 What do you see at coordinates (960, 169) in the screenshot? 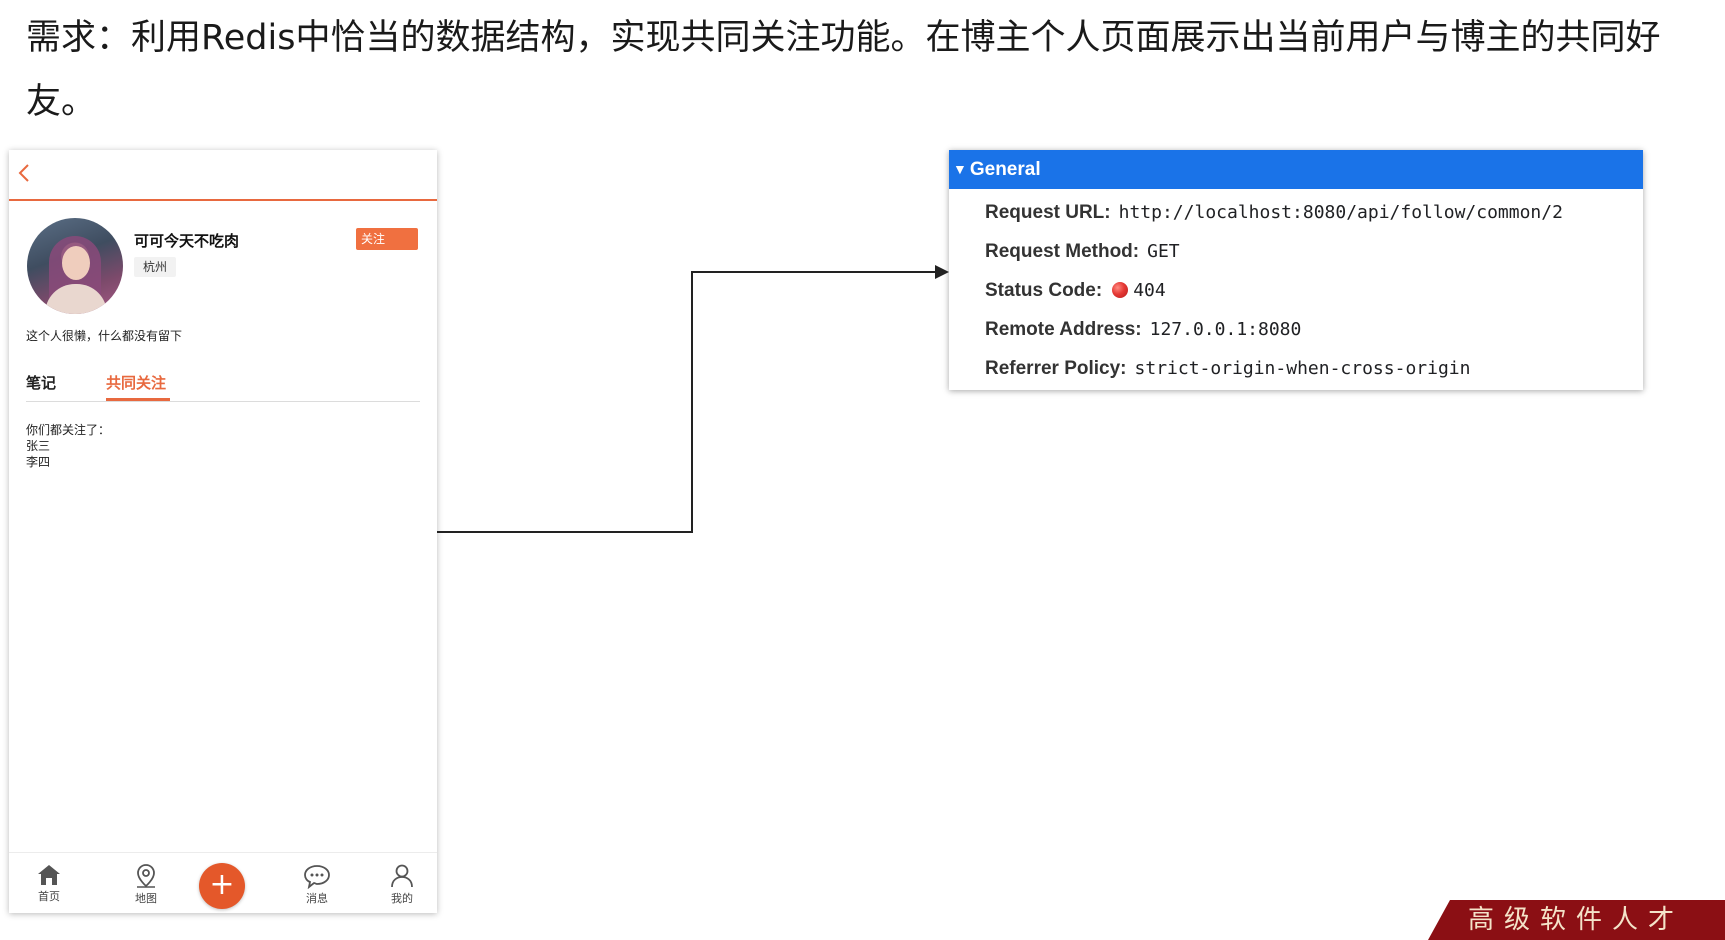
I see `collapse-triangle-icon: ▼` at bounding box center [960, 169].